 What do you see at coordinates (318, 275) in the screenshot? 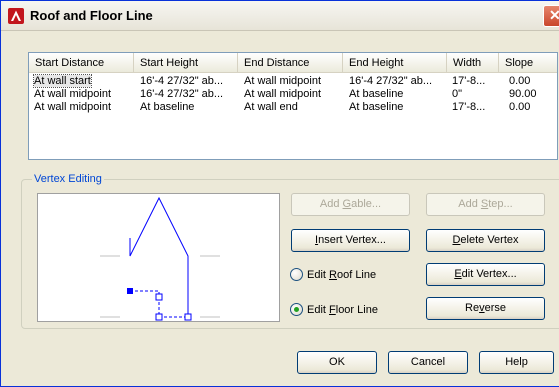
I see `edit-roof-line-text: Edit` at bounding box center [318, 275].